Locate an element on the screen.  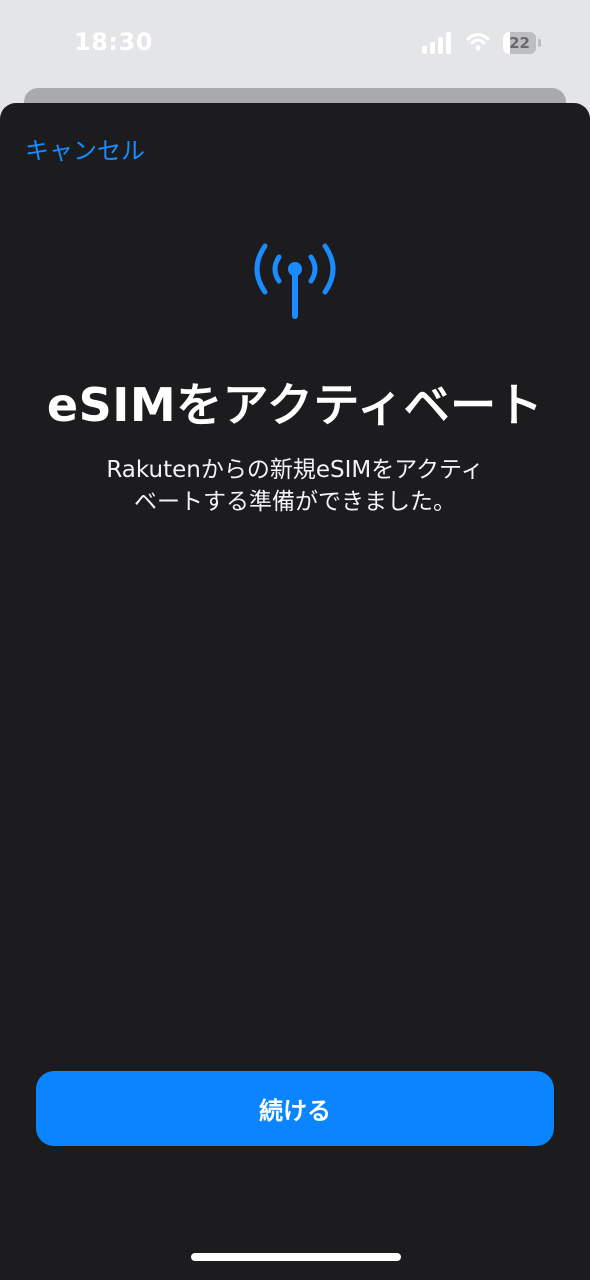
antenna-icon is located at coordinates (295, 281).